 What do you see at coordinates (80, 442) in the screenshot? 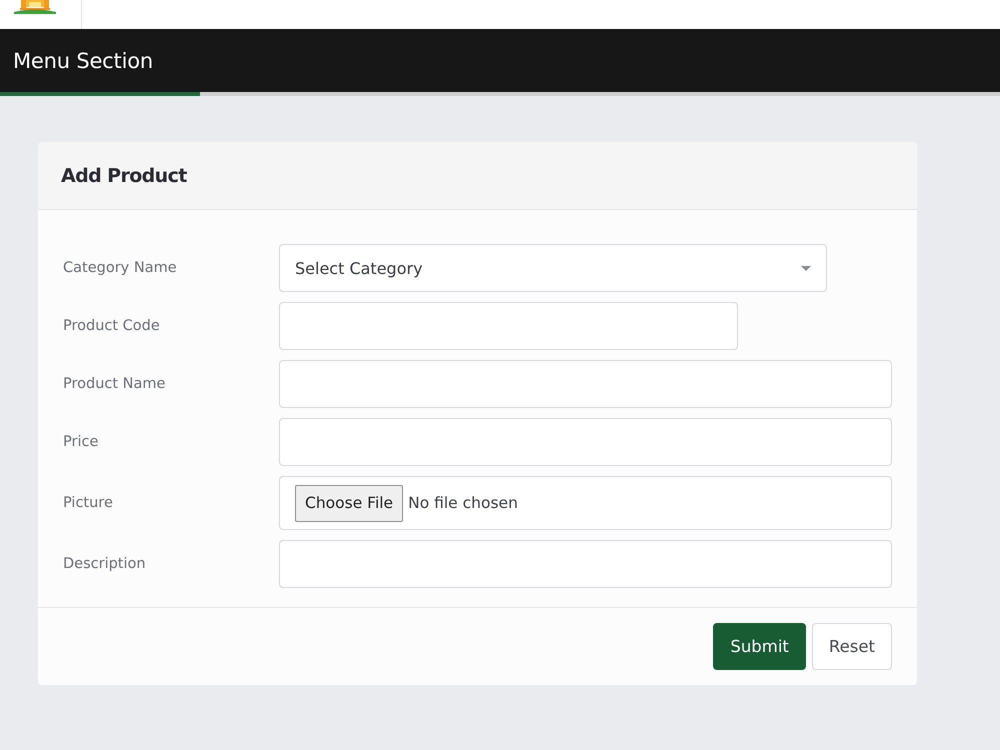
I see `field-label: Price` at bounding box center [80, 442].